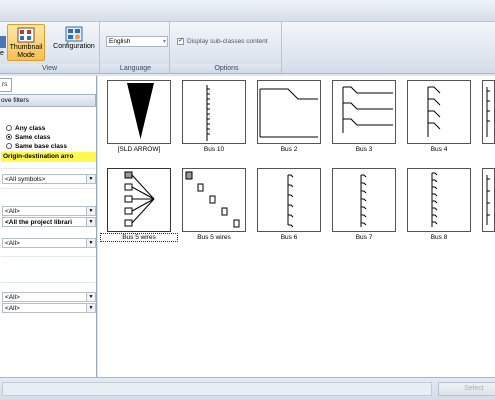 This screenshot has width=495, height=400. I want to click on display-subclasses-checkbox: Display sub-classes content, so click(222, 41).